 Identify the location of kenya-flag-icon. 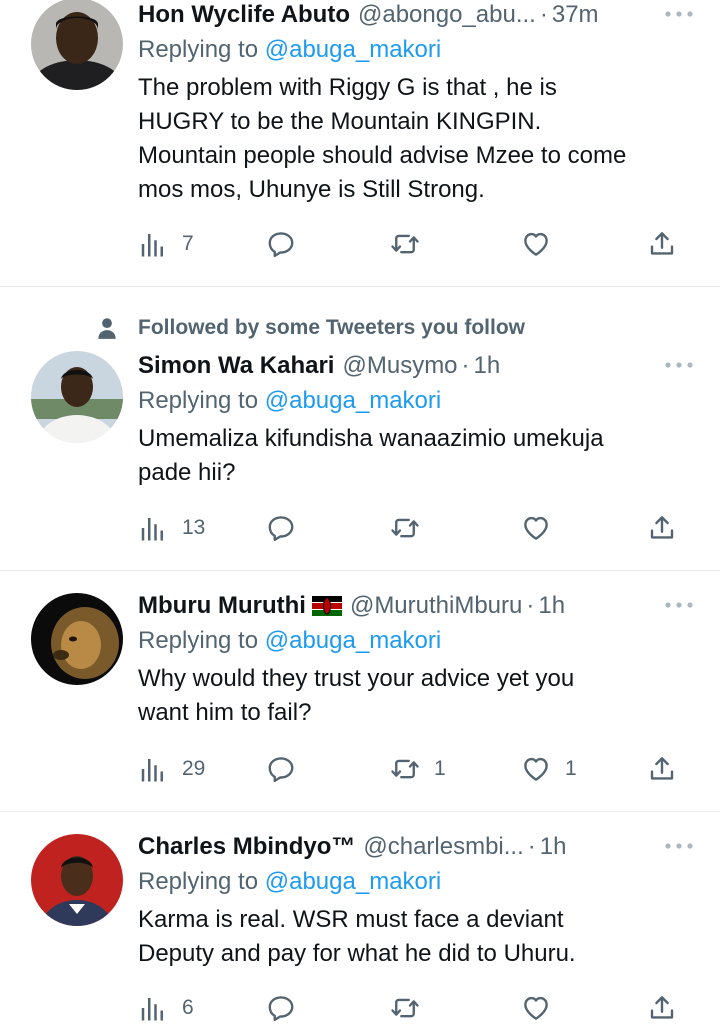
(326, 606).